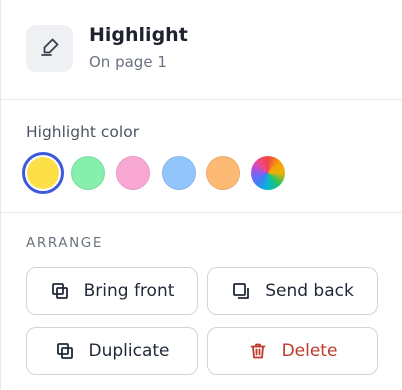  Describe the element at coordinates (241, 291) in the screenshot. I see `send-back-icon` at that location.